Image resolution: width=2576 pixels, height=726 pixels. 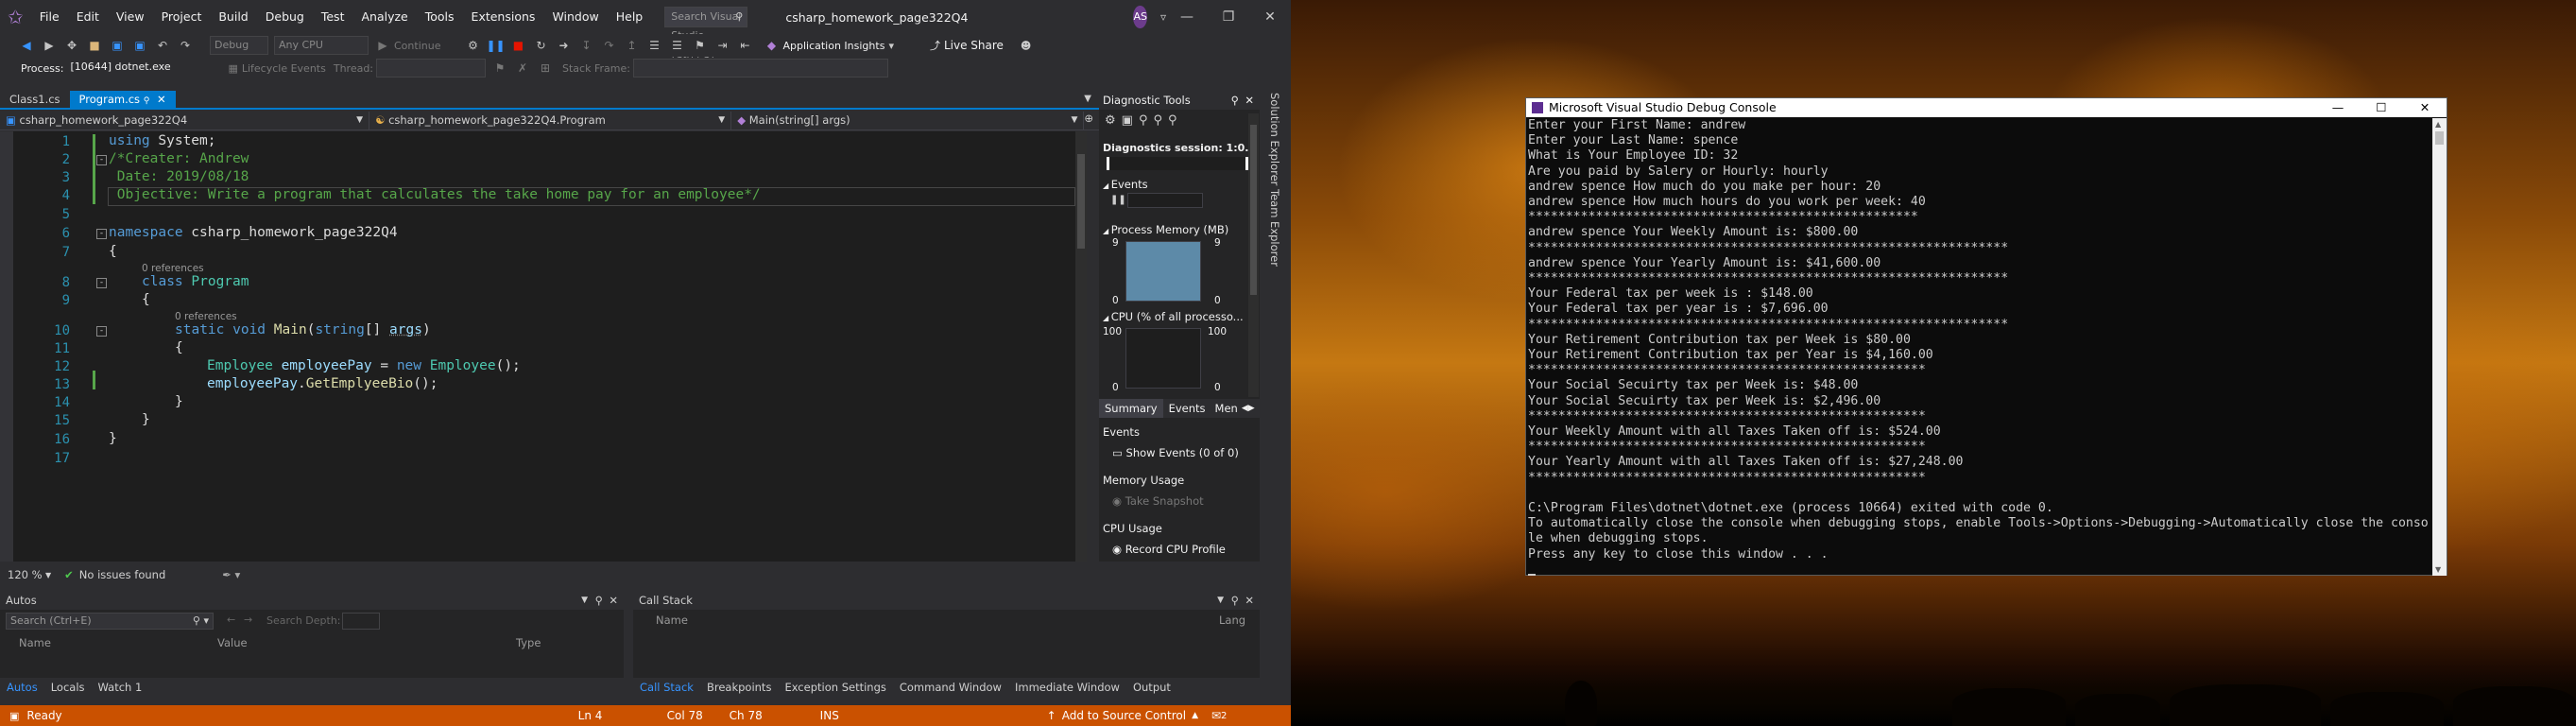 What do you see at coordinates (631, 45) in the screenshot?
I see `step-out-icon: ↥` at bounding box center [631, 45].